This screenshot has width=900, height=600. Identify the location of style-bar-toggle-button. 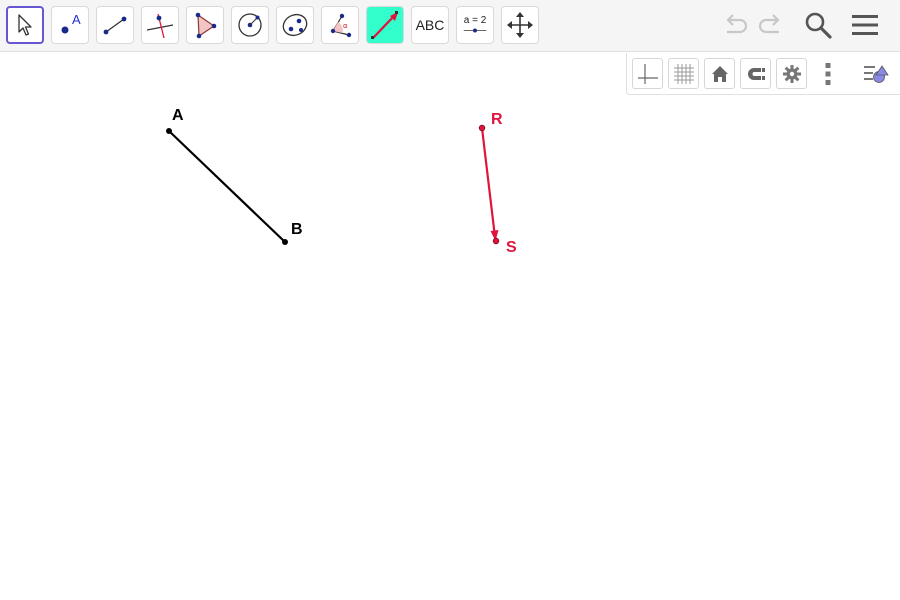
(875, 73).